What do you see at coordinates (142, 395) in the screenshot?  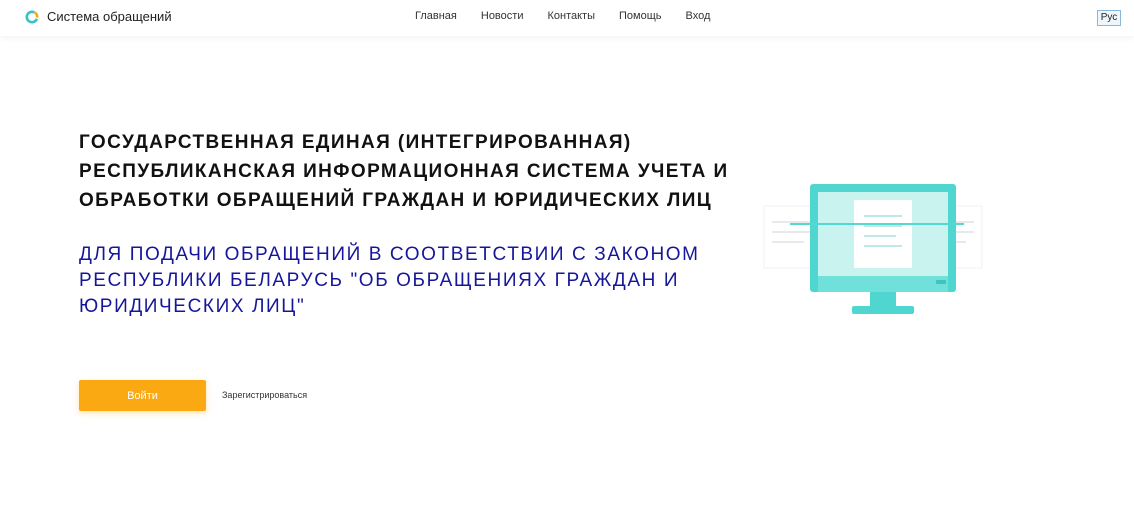 I see `login-button: Войти` at bounding box center [142, 395].